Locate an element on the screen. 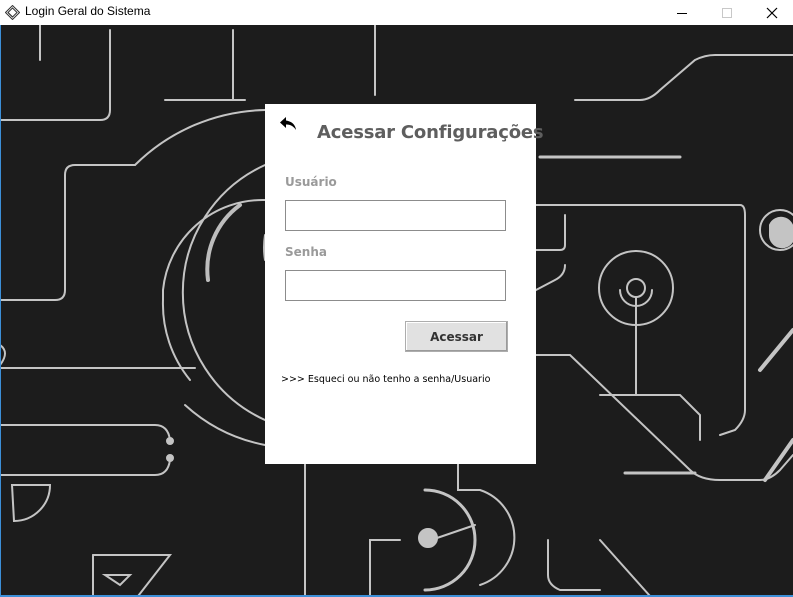 This screenshot has width=793, height=597. access-button: Acessar is located at coordinates (456, 336).